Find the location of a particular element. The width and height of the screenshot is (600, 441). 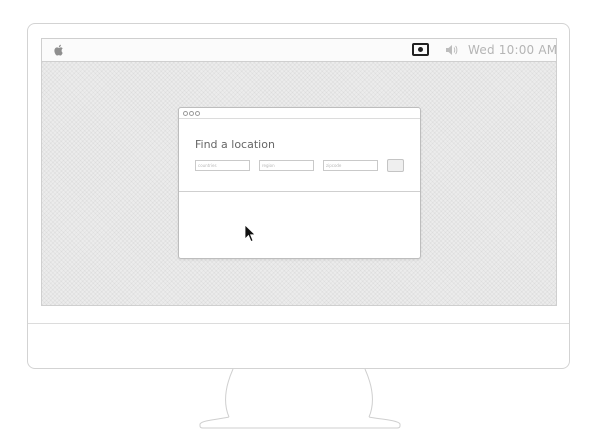

country-field: countries is located at coordinates (222, 165).